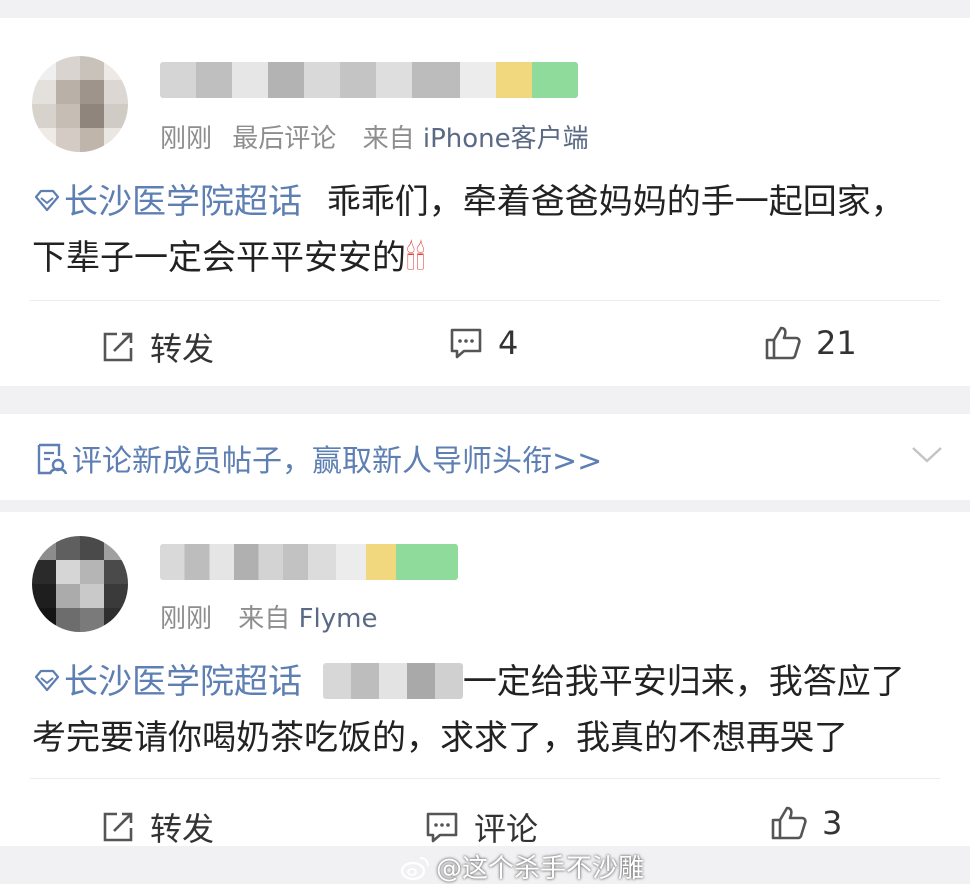 The image size is (970, 885). I want to click on weibo-logo-icon, so click(414, 869).